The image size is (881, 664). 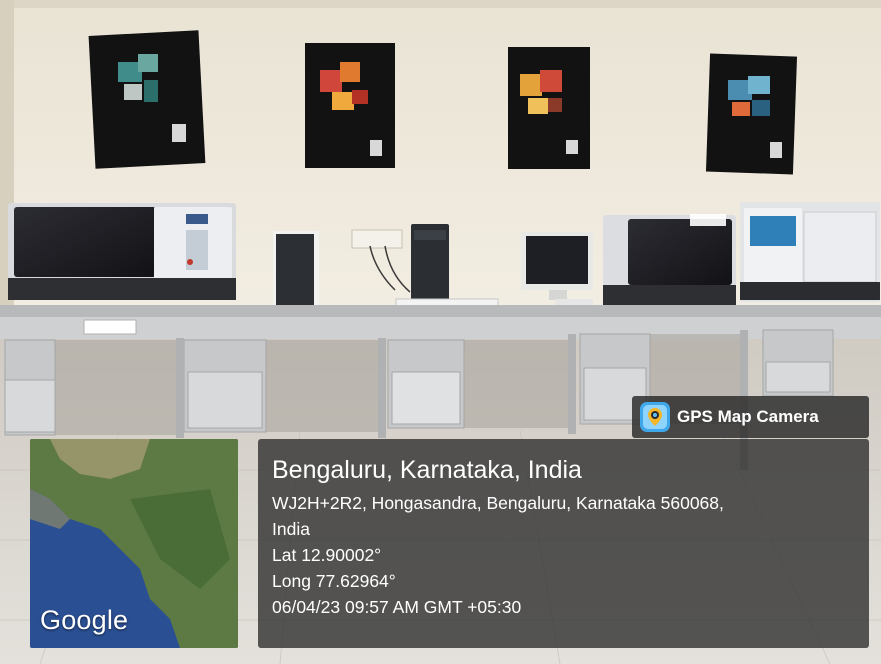 I want to click on gps-camera-logo-icon, so click(x=655, y=417).